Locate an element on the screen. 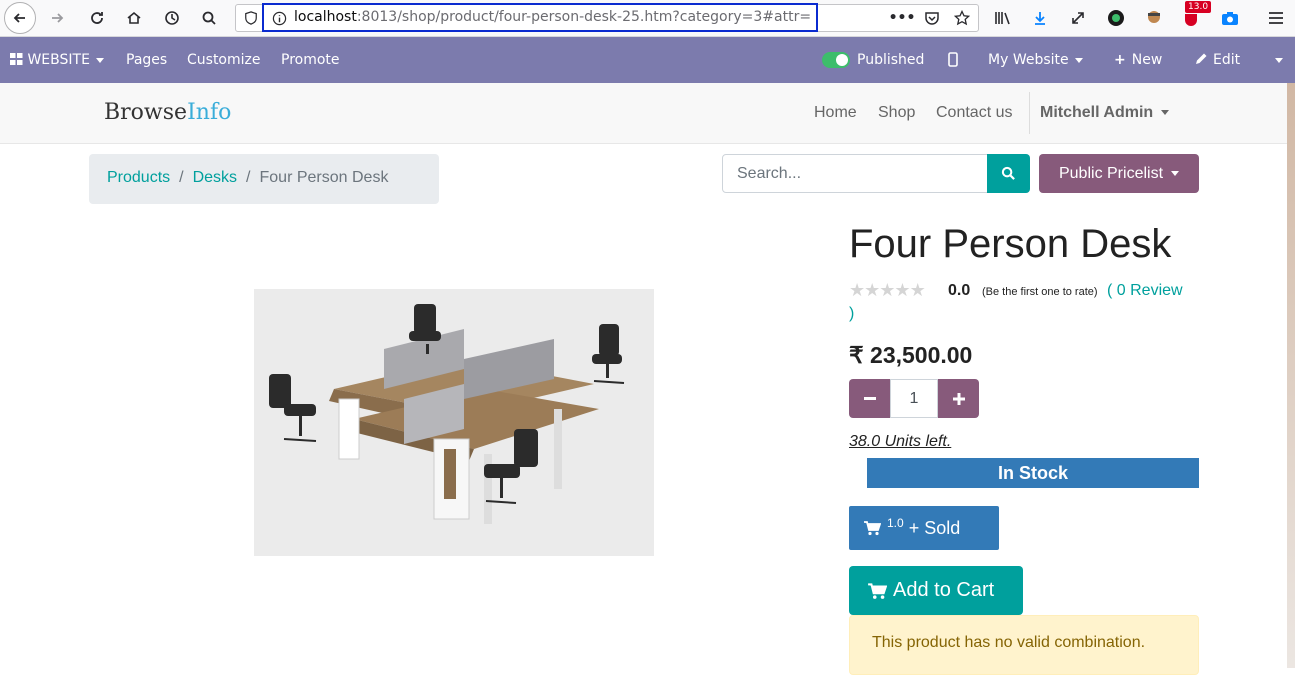 The height and width of the screenshot is (675, 1295). units-left-text: 38.0 Units left. is located at coordinates (900, 441).